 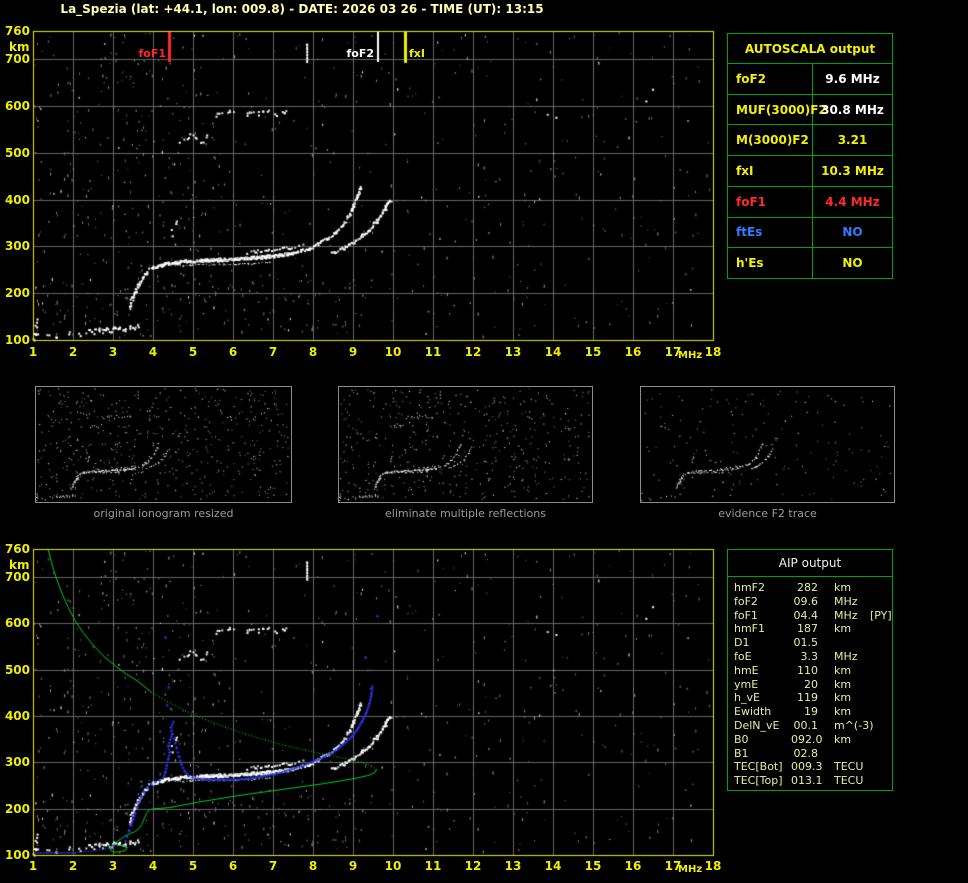 I want to click on aip-param-value: 01.5, so click(x=806, y=643).